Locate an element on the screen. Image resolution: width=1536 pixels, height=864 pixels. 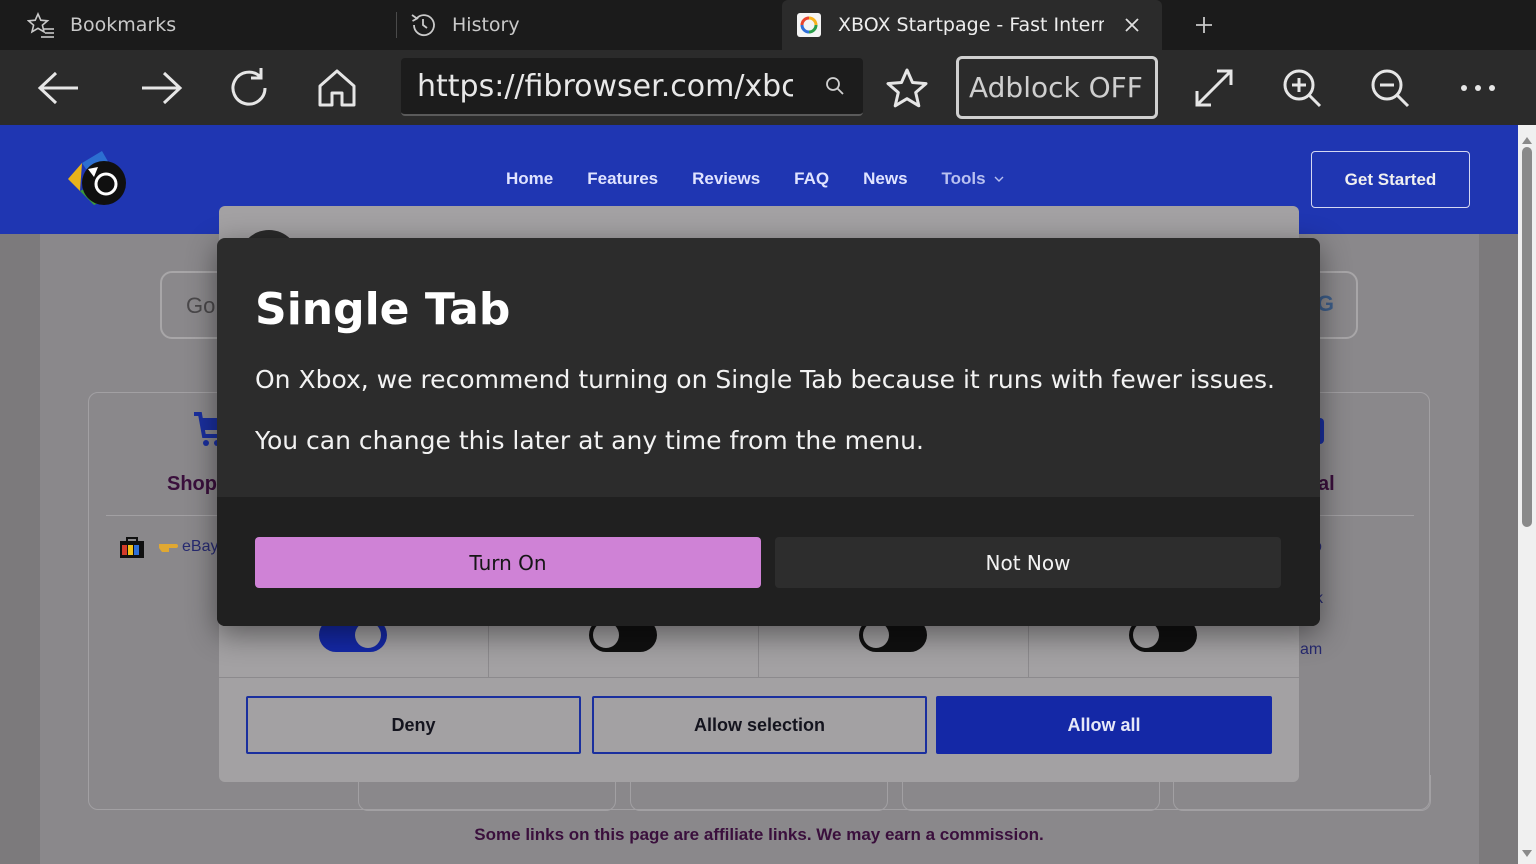
browser-toolbar: https://fibrowser.com/xbc Adblock OFF is located at coordinates (768, 87).